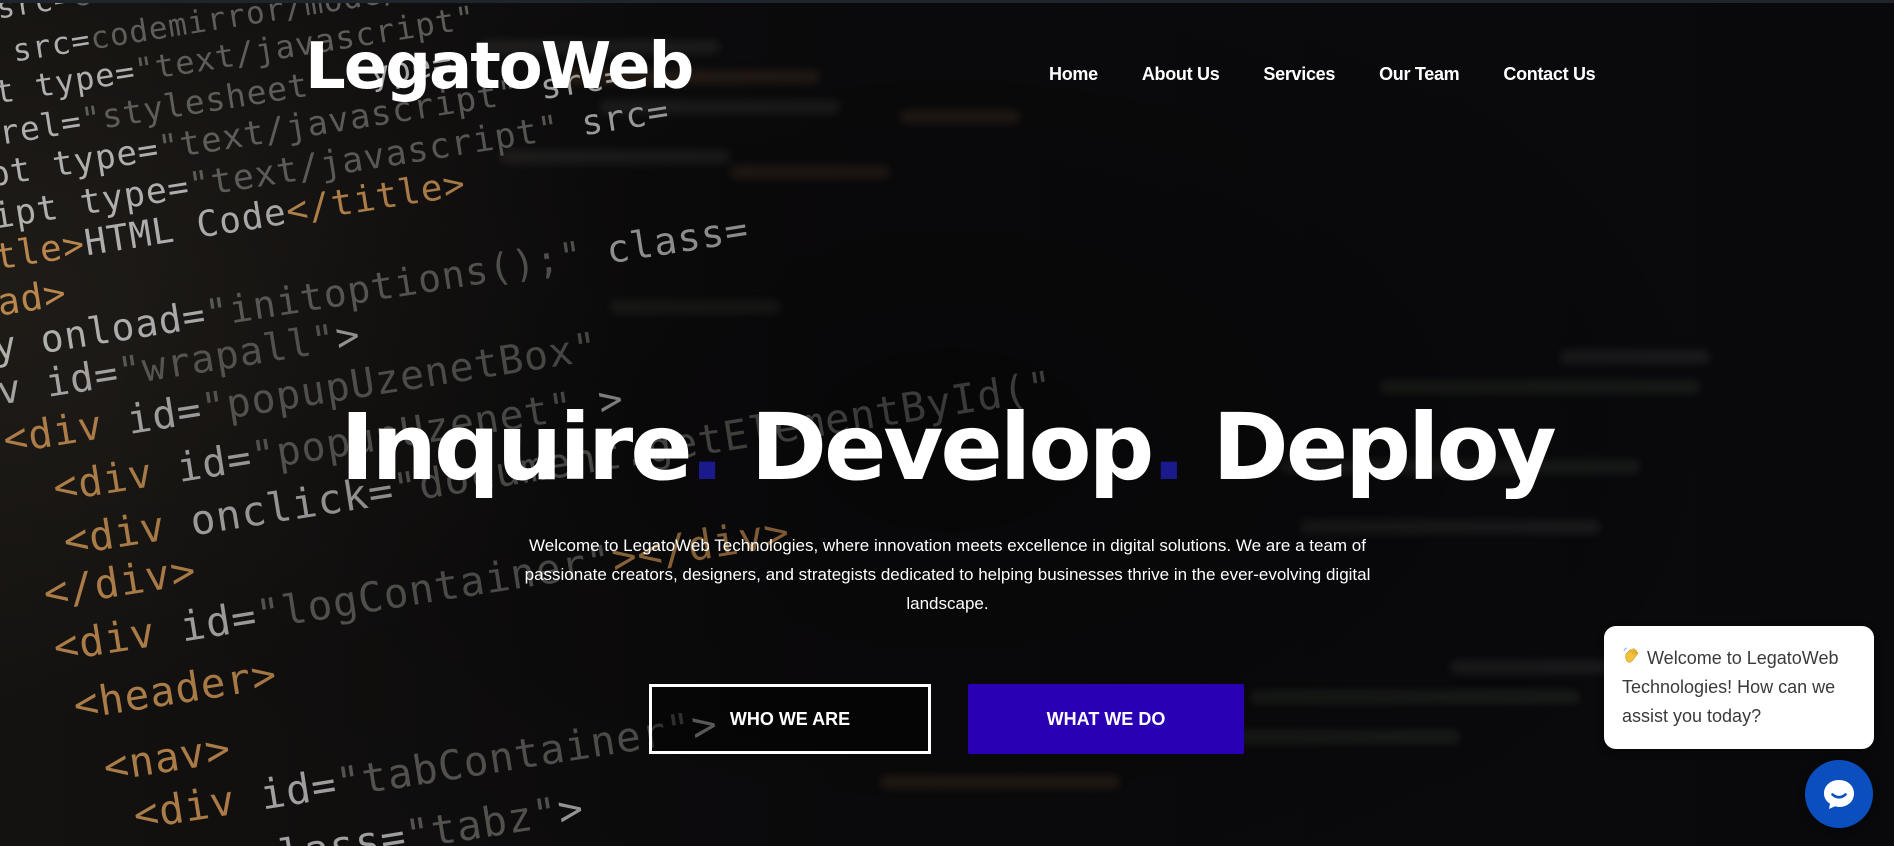 The height and width of the screenshot is (846, 1894). I want to click on what-we-do-button: WHAT WE DO, so click(1106, 719).